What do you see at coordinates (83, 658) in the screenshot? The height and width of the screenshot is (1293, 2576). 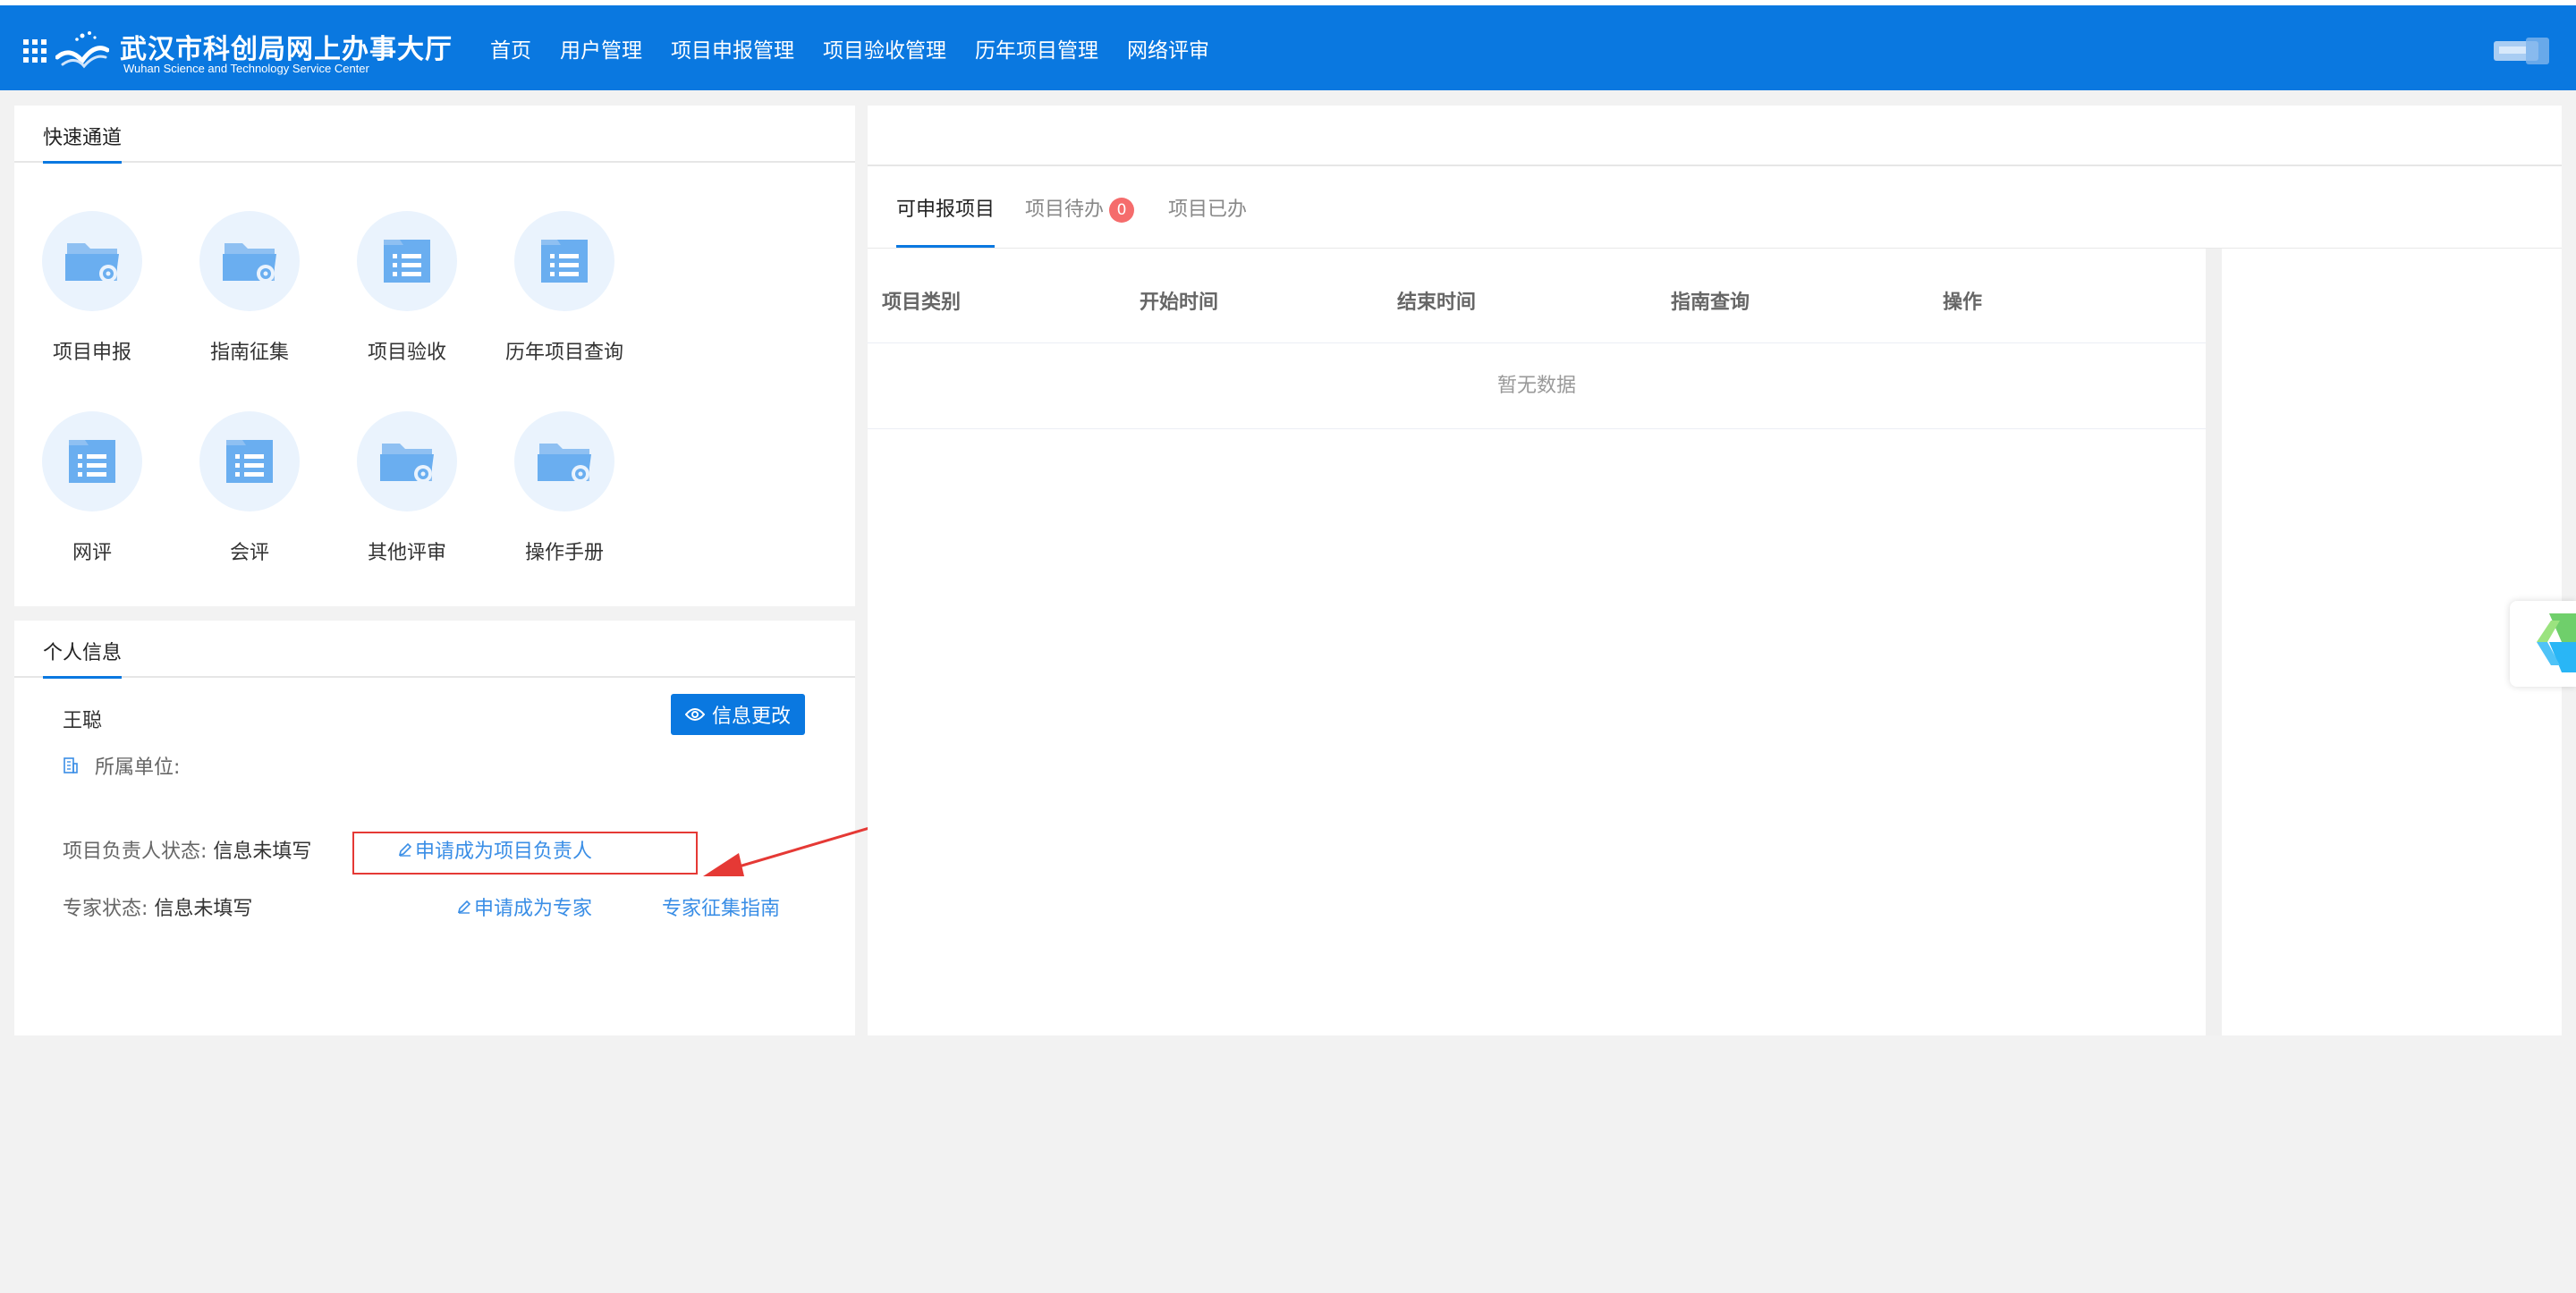 I see `personal-info-title: 个人信息` at bounding box center [83, 658].